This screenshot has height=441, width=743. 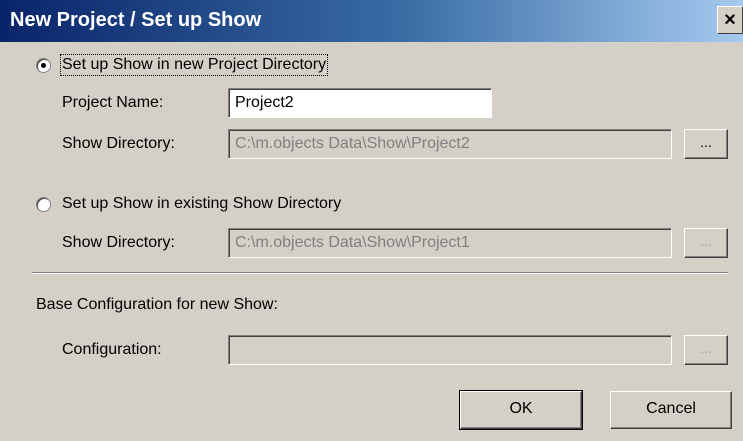 I want to click on dialog-title: New Project / Set up Show, so click(x=136, y=20).